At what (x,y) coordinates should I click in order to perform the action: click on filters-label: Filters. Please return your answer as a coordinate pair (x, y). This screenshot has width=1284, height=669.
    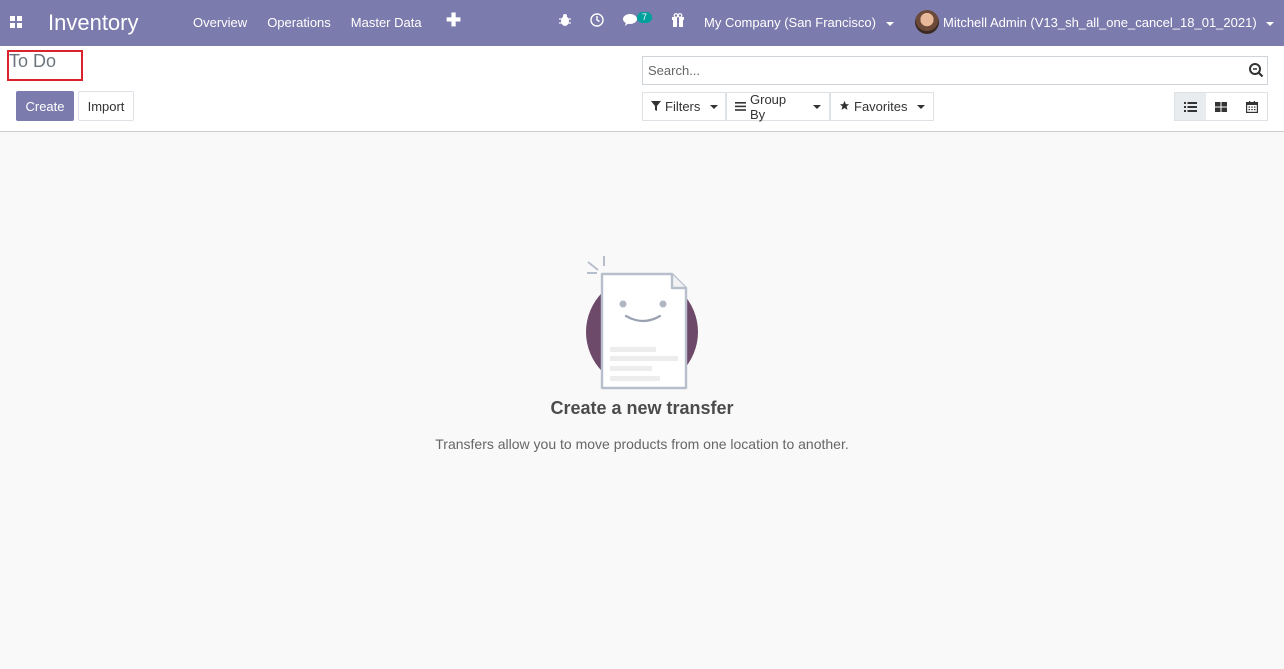
    Looking at the image, I should click on (683, 106).